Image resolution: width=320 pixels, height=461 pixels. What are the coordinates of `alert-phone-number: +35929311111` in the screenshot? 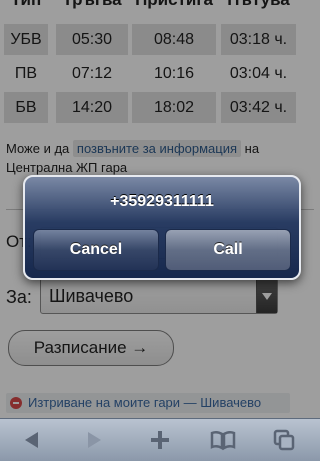 It's located at (162, 201).